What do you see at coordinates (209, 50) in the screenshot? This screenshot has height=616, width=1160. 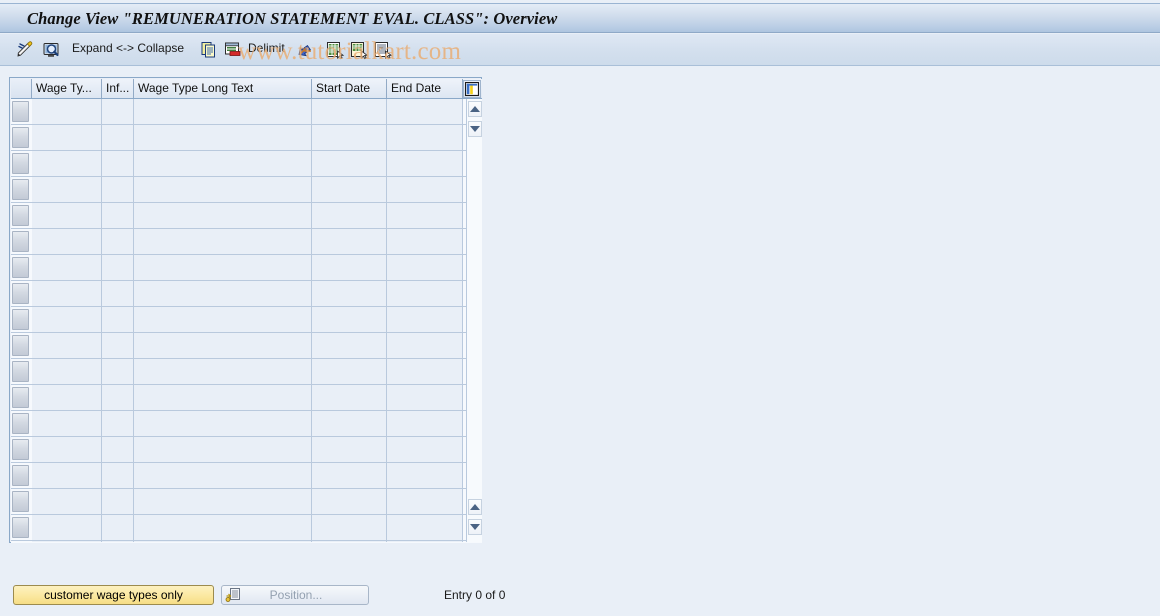 I see `copy-as-button` at bounding box center [209, 50].